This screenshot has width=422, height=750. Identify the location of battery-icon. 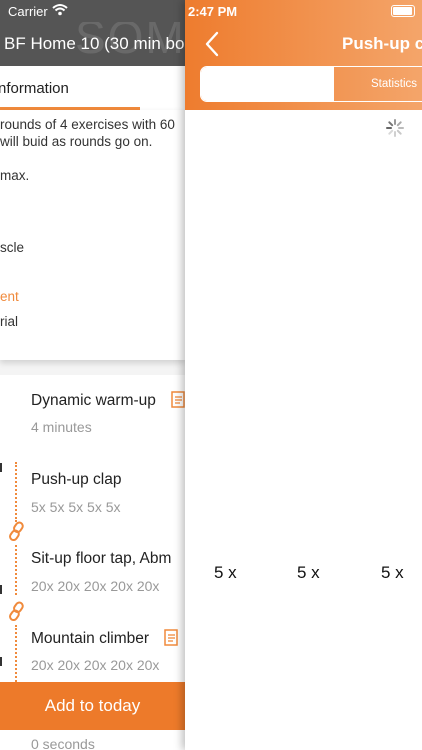
(403, 11).